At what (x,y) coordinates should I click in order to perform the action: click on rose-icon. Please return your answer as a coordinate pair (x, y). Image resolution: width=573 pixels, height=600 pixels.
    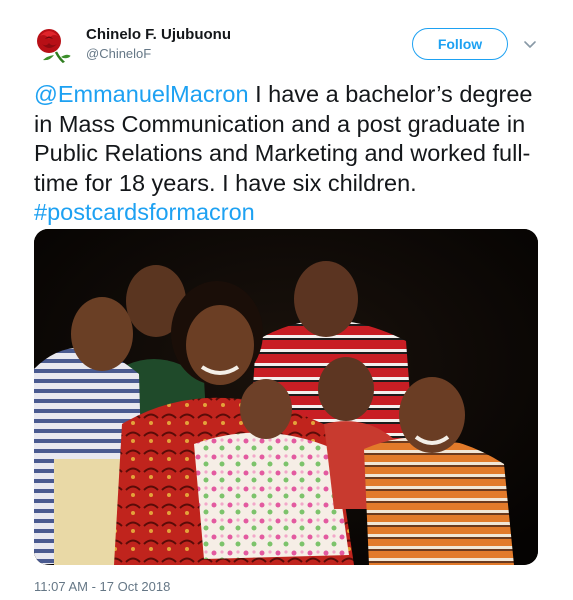
    Looking at the image, I should click on (52, 44).